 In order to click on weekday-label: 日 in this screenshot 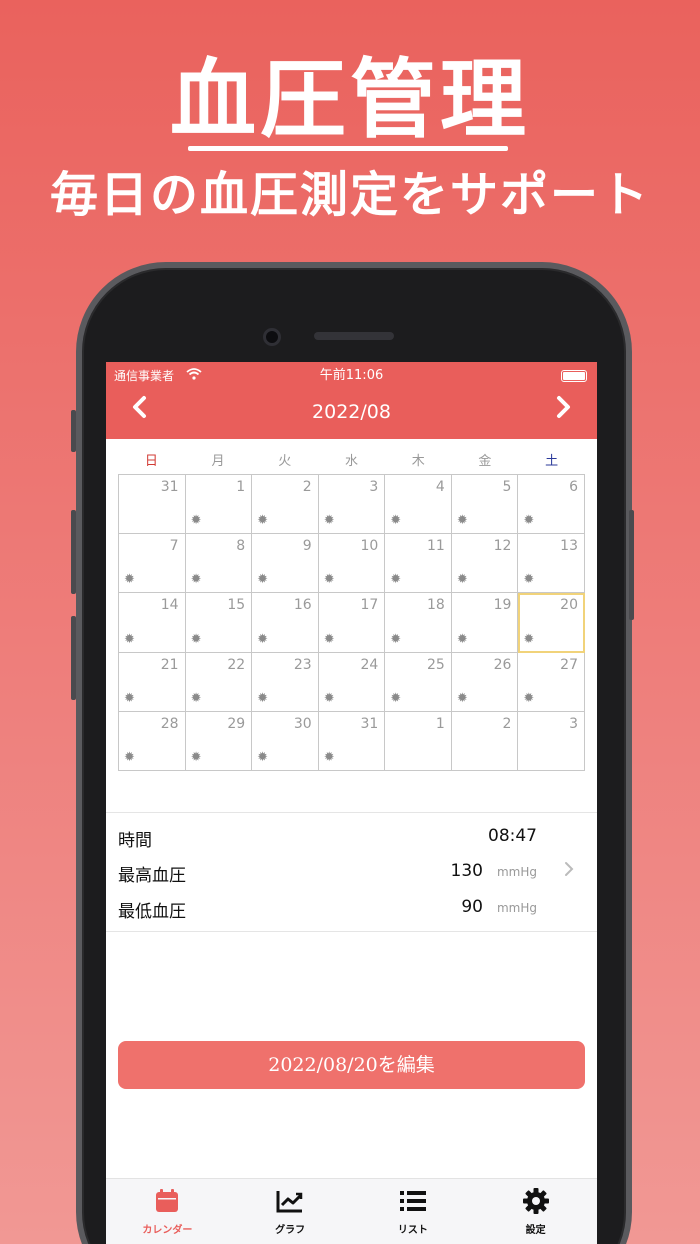, I will do `click(151, 461)`.